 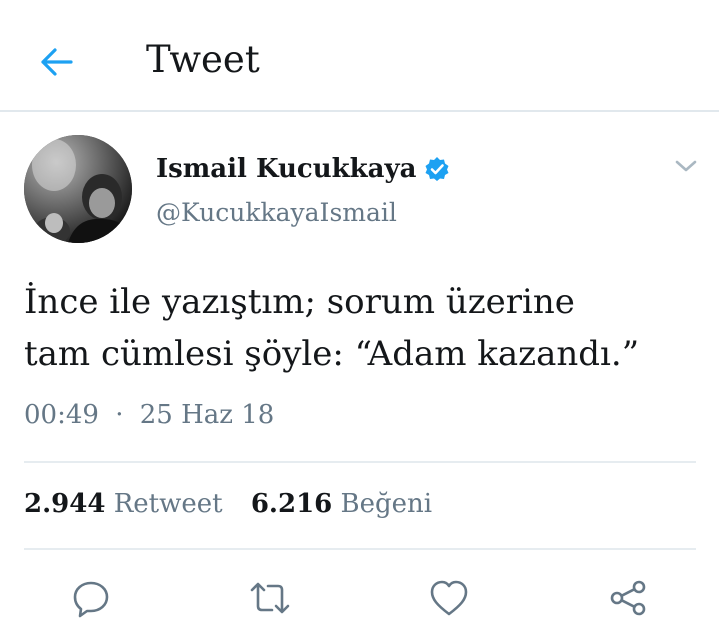 What do you see at coordinates (65, 504) in the screenshot?
I see `retweet-count: 2.944` at bounding box center [65, 504].